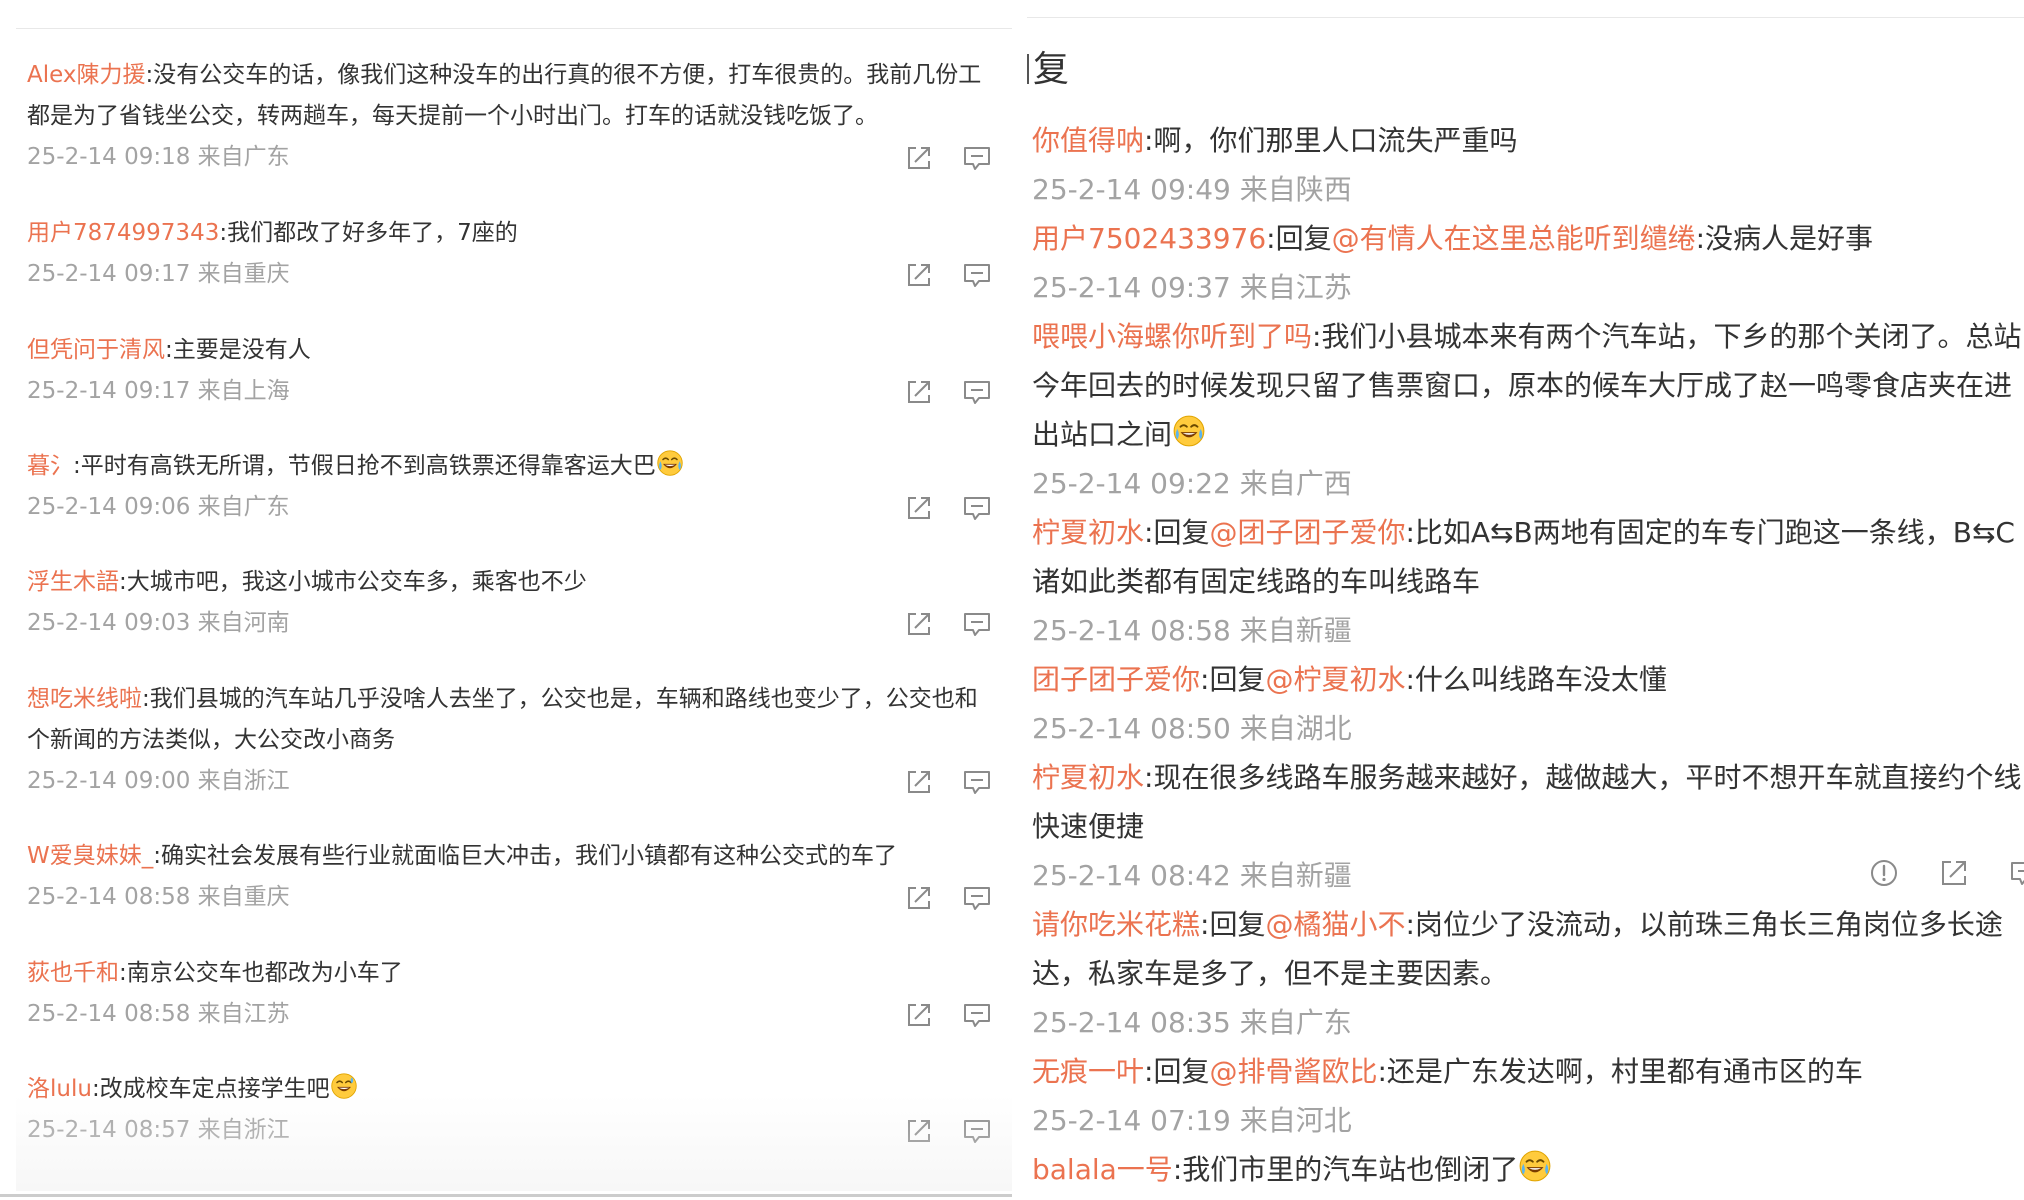 This screenshot has width=2024, height=1200. What do you see at coordinates (519, 1089) in the screenshot?
I see `comment-text: 洛lulu:改成校车定点接学生吧` at bounding box center [519, 1089].